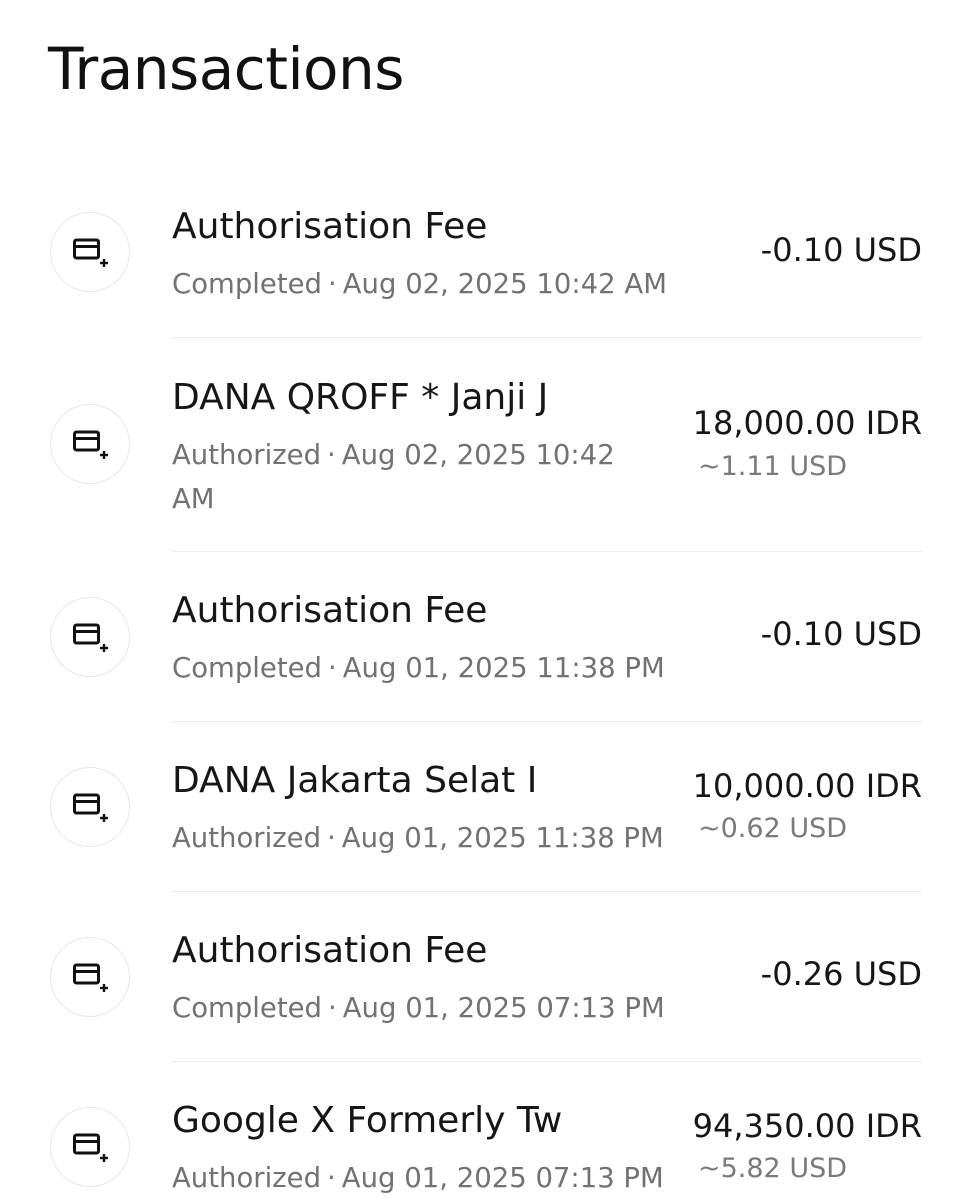 This screenshot has height=1200, width=972. I want to click on transaction-converted-amount: ~0.62 USD, so click(773, 828).